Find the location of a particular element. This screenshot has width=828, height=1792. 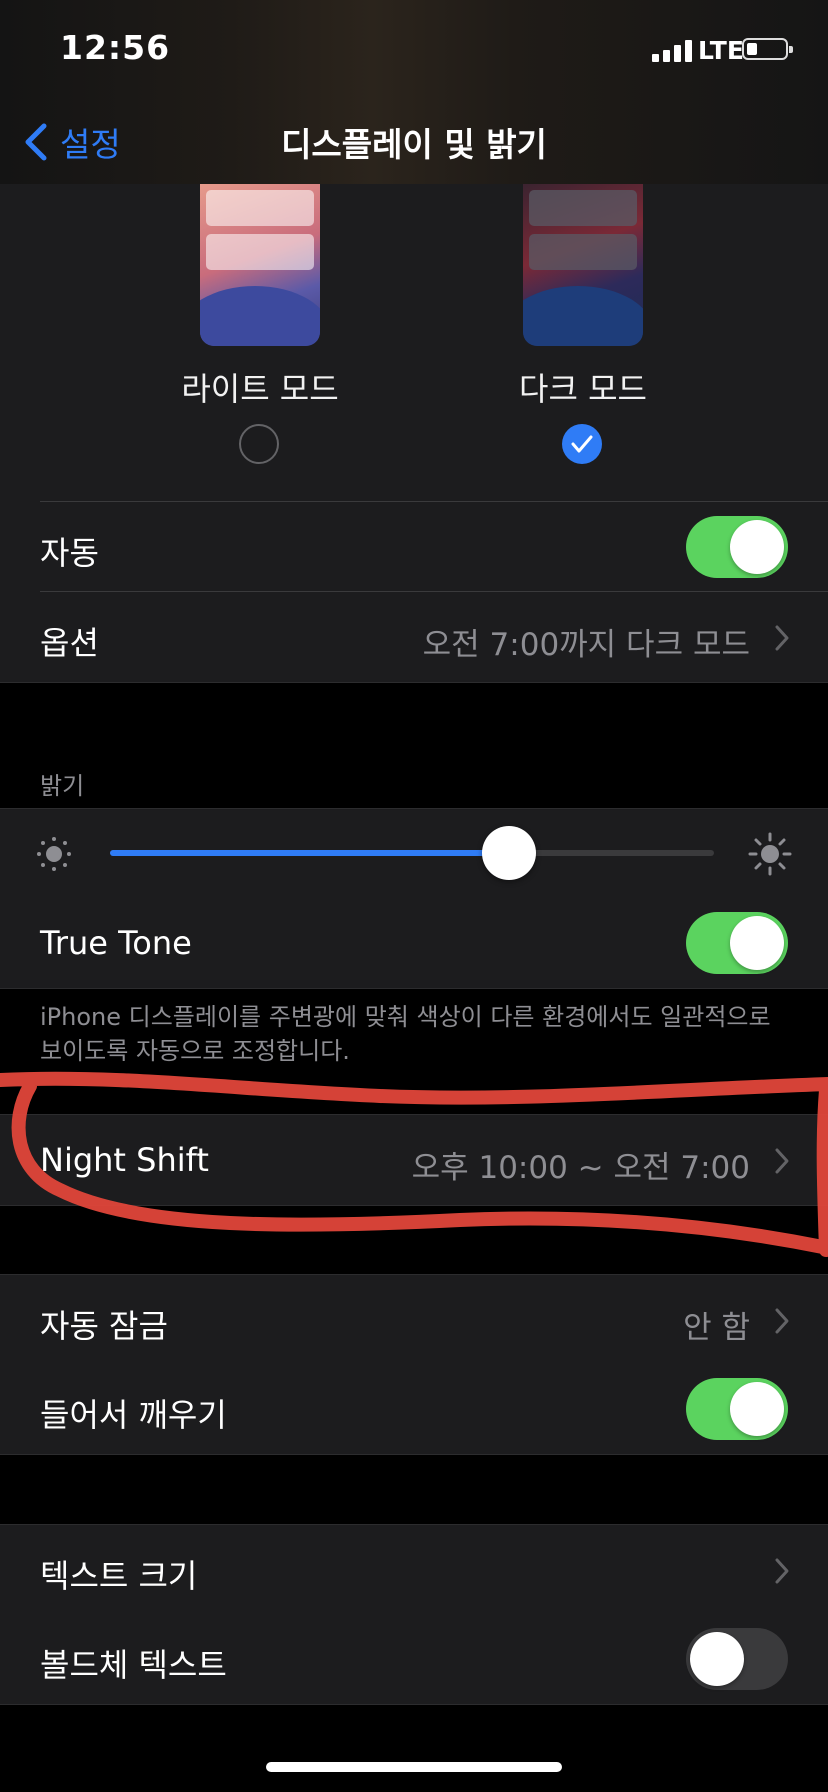

dark-mode-radio is located at coordinates (582, 444).